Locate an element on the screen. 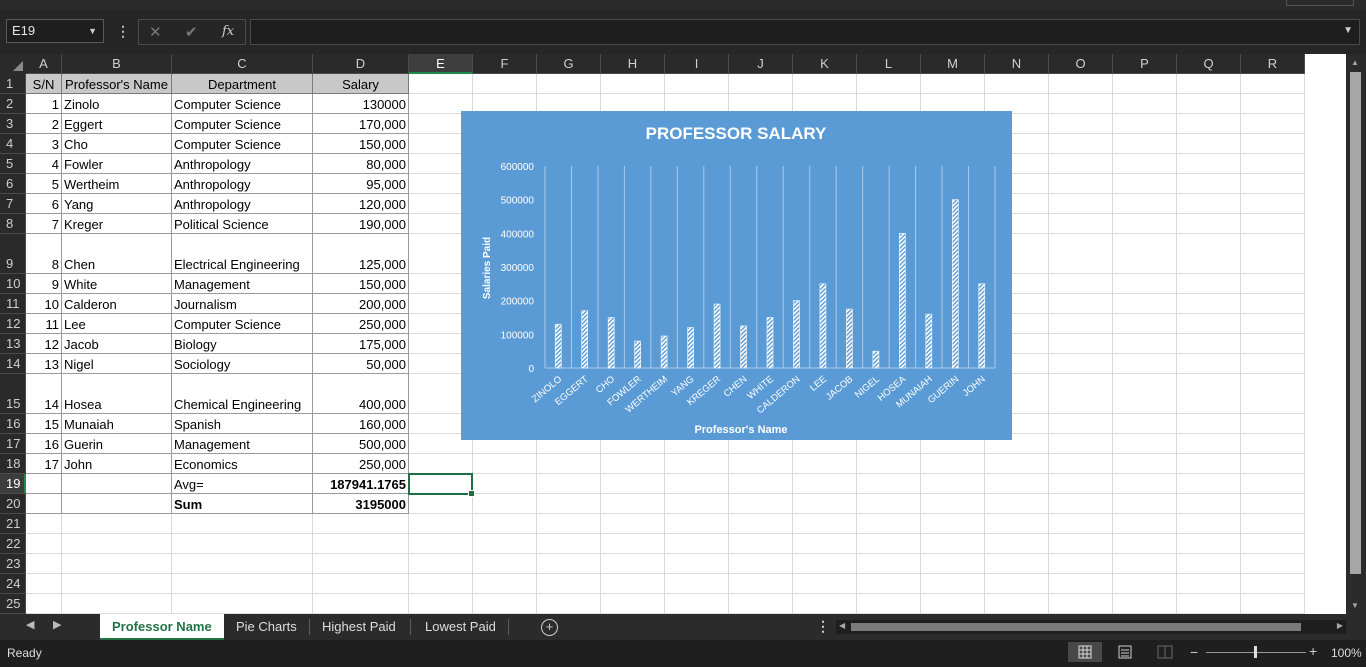 Image resolution: width=1366 pixels, height=667 pixels. name-cell: Jacob is located at coordinates (117, 344).